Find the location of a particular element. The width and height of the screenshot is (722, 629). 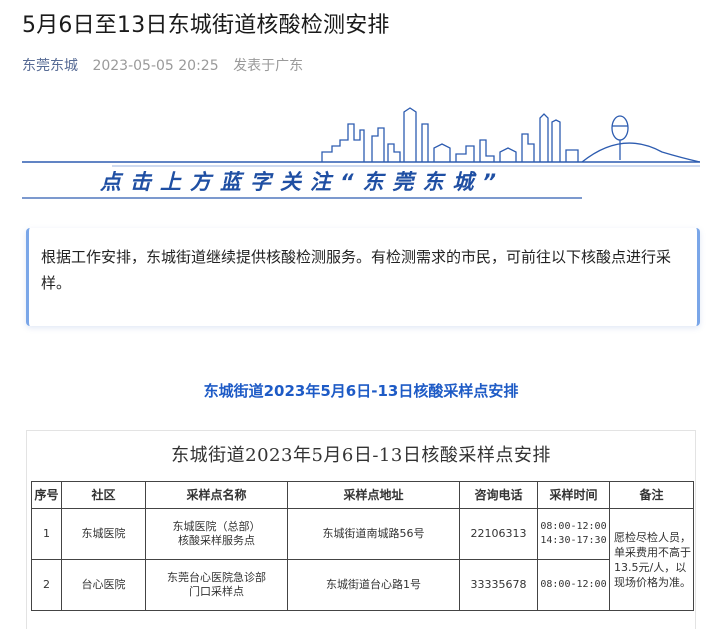

col-header-address: 采样点地址 is located at coordinates (373, 495).